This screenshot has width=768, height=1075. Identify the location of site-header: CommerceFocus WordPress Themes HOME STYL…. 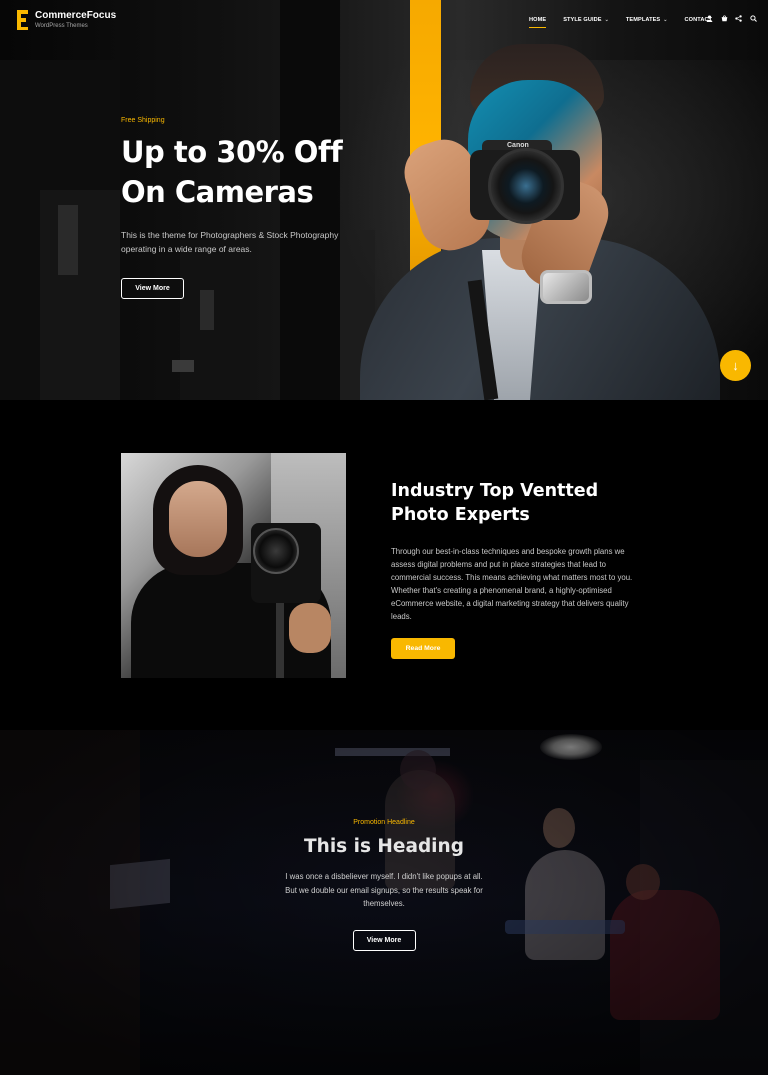
(384, 21).